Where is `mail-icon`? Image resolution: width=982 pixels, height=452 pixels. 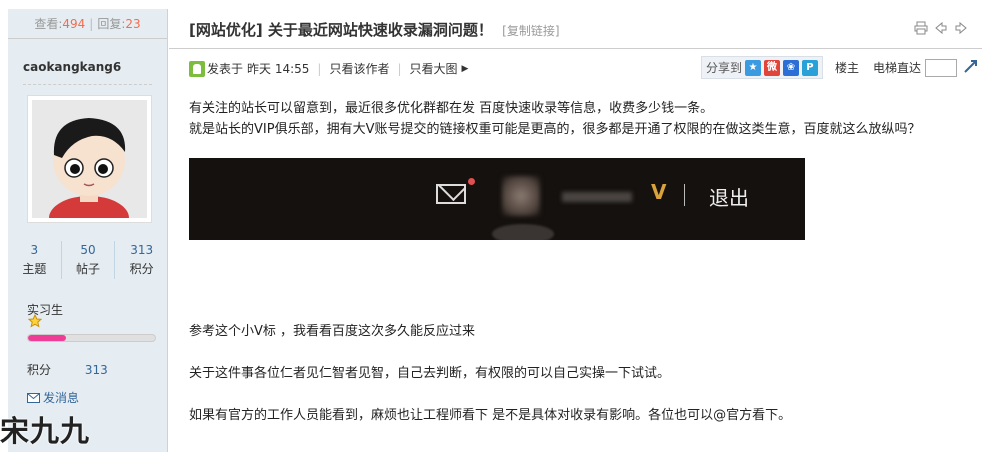 mail-icon is located at coordinates (451, 194).